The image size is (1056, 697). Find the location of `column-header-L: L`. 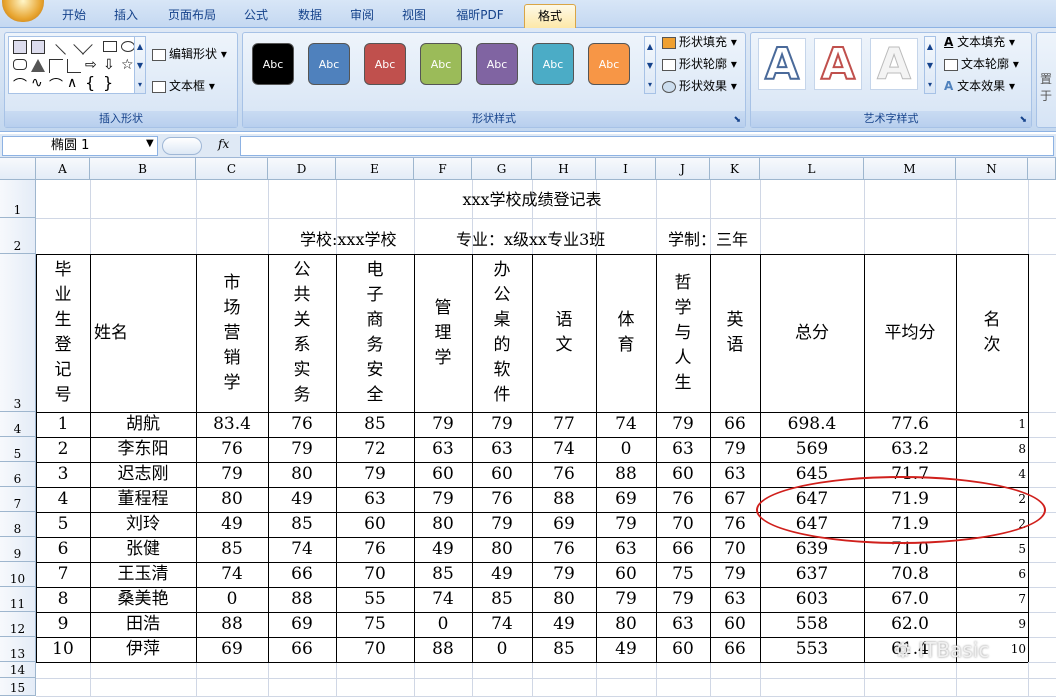

column-header-L: L is located at coordinates (812, 169).